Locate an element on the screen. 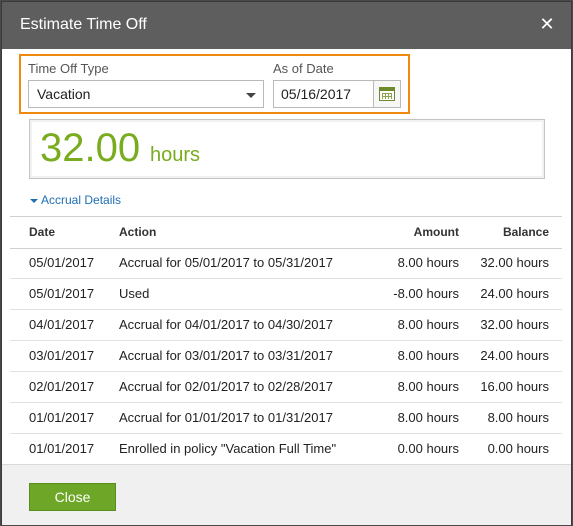 This screenshot has height=526, width=573. row-action: Accrual for 03/01/2017 to 03/31/2017 is located at coordinates (226, 355).